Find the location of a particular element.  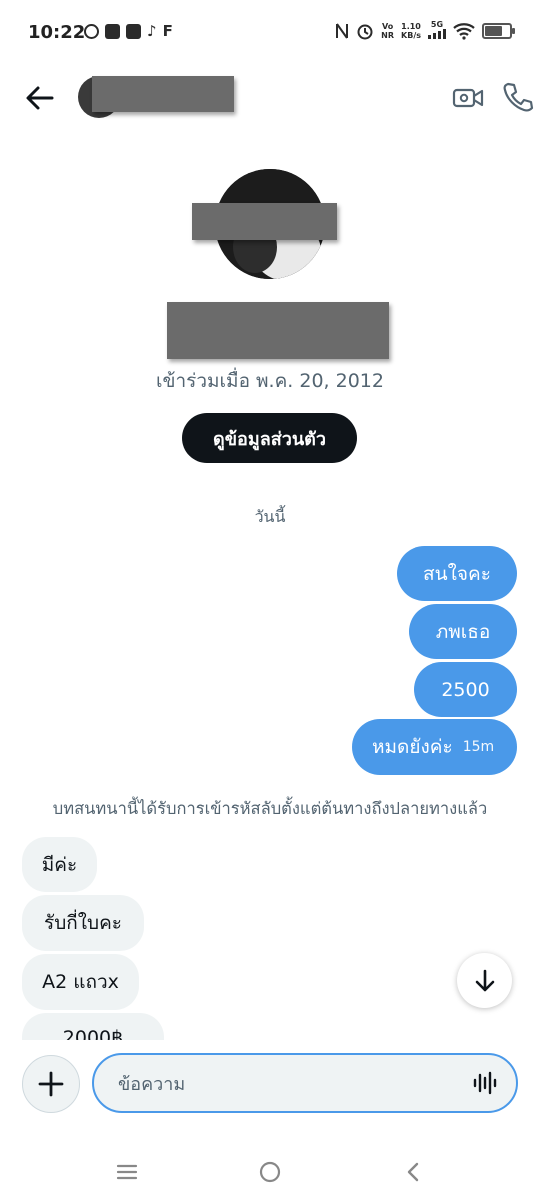

phone-icon is located at coordinates (518, 97).